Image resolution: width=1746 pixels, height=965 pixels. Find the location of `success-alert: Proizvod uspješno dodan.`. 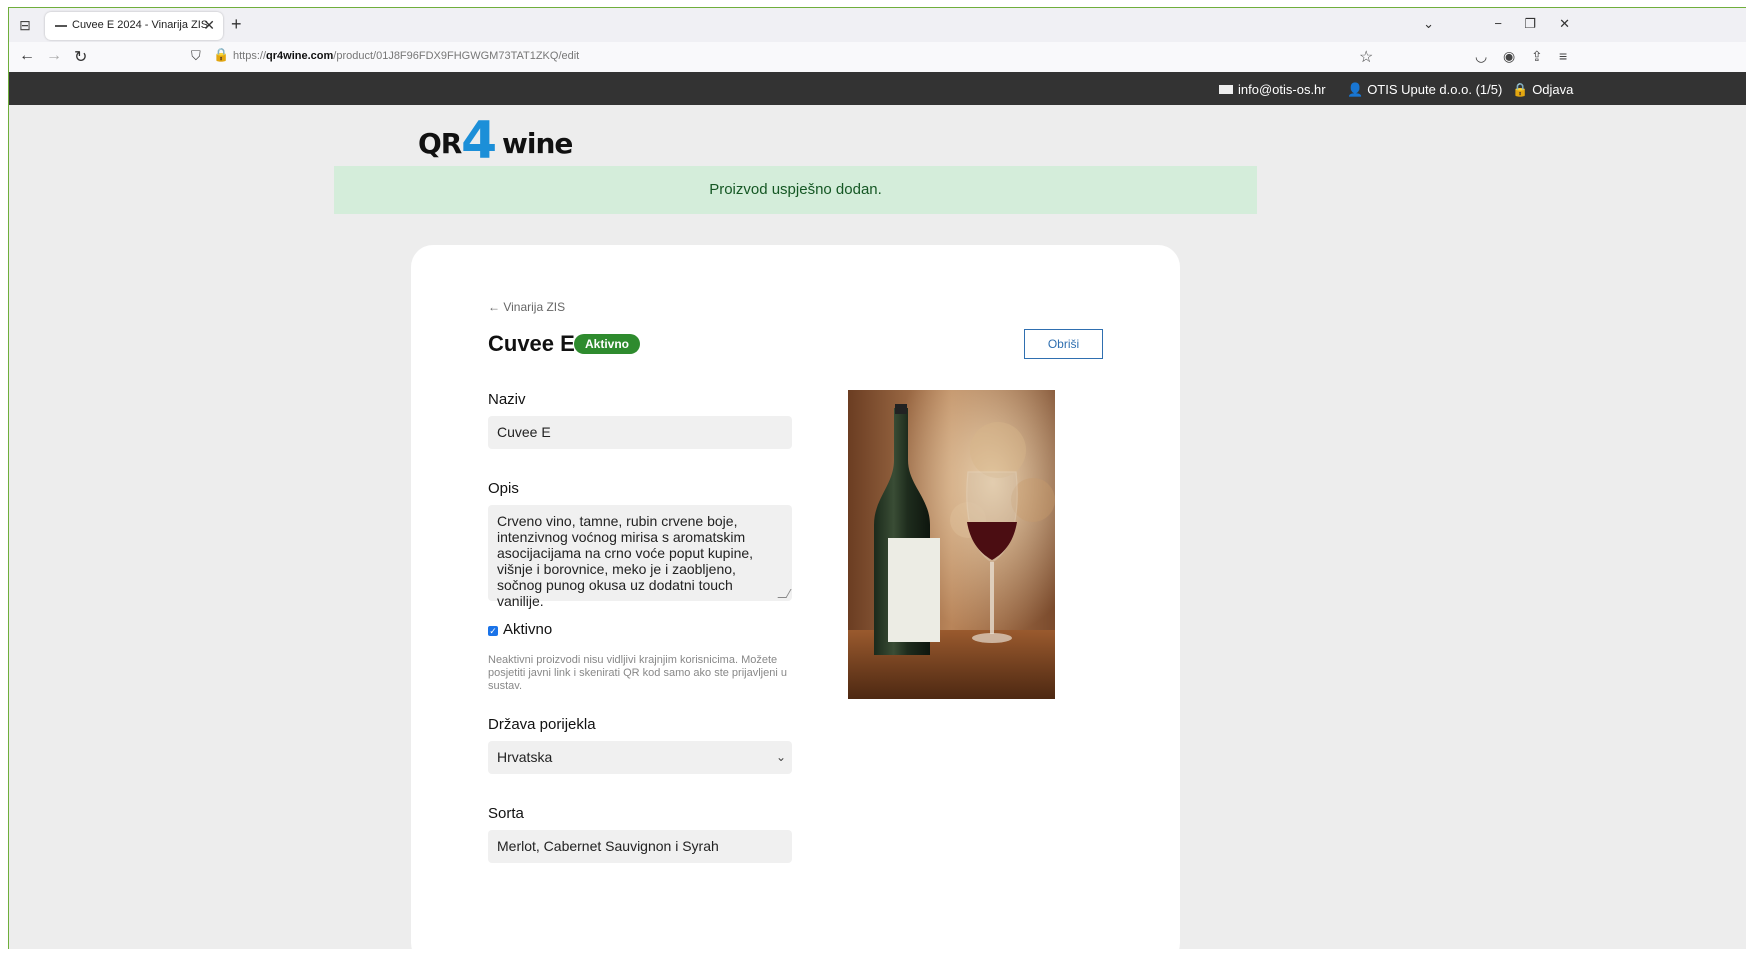

success-alert: Proizvod uspješno dodan. is located at coordinates (795, 190).